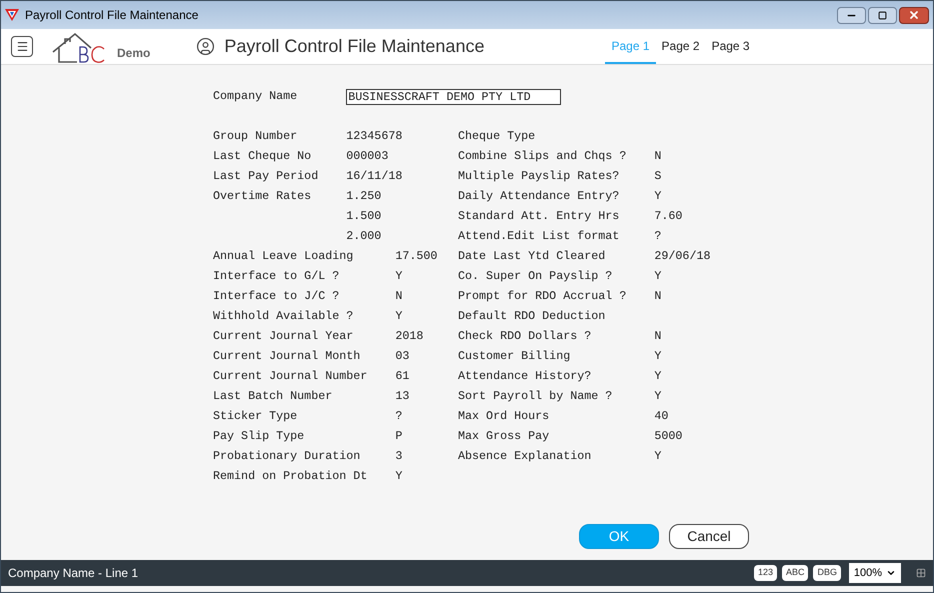 This screenshot has width=934, height=593. Describe the element at coordinates (402, 377) in the screenshot. I see `field-value: 61` at that location.